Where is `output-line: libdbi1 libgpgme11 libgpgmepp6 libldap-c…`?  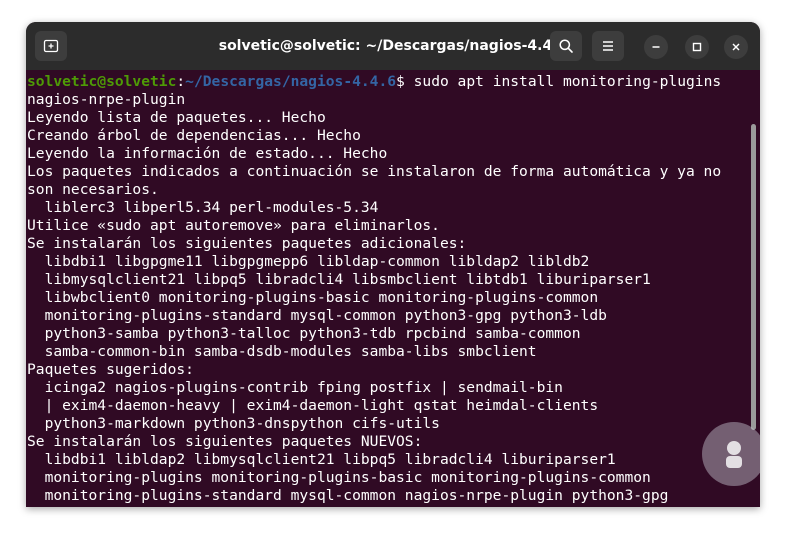 output-line: libdbi1 libgpgme11 libgpgmepp6 libldap-c… is located at coordinates (308, 261).